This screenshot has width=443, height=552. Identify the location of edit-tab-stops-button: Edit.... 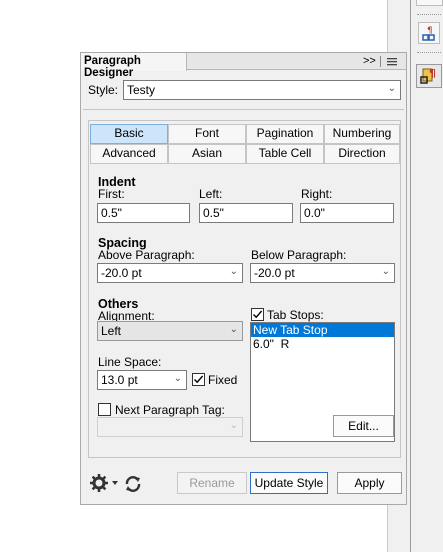
(363, 426).